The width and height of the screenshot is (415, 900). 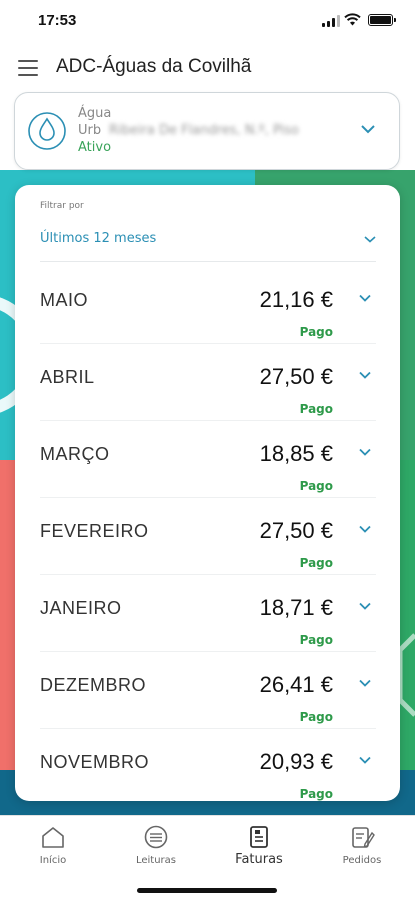 I want to click on meter-icon, so click(x=156, y=837).